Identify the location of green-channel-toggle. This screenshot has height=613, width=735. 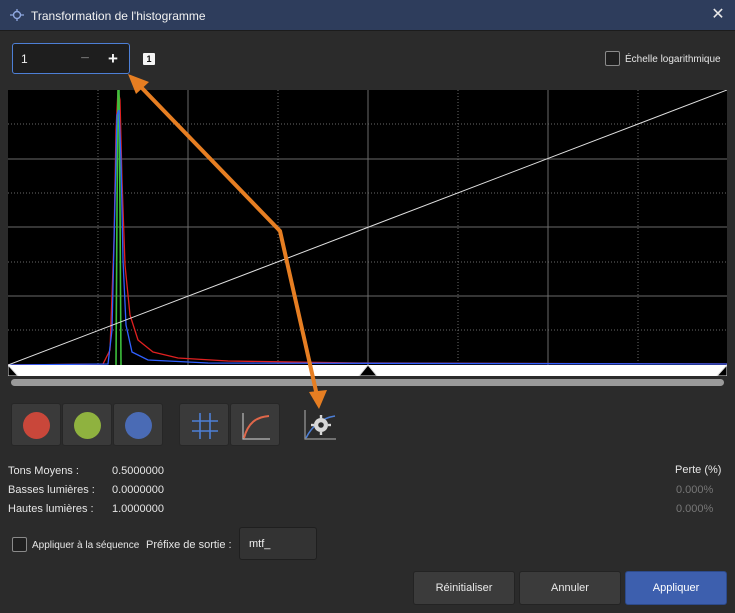
(87, 424).